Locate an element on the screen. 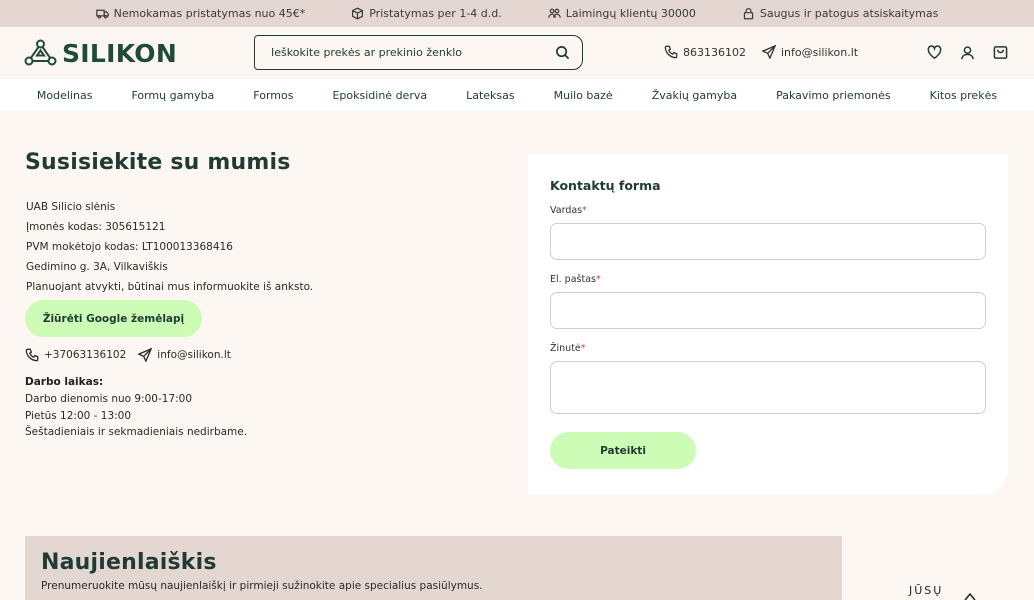  header-email-text: info@silikon.lt is located at coordinates (820, 52).